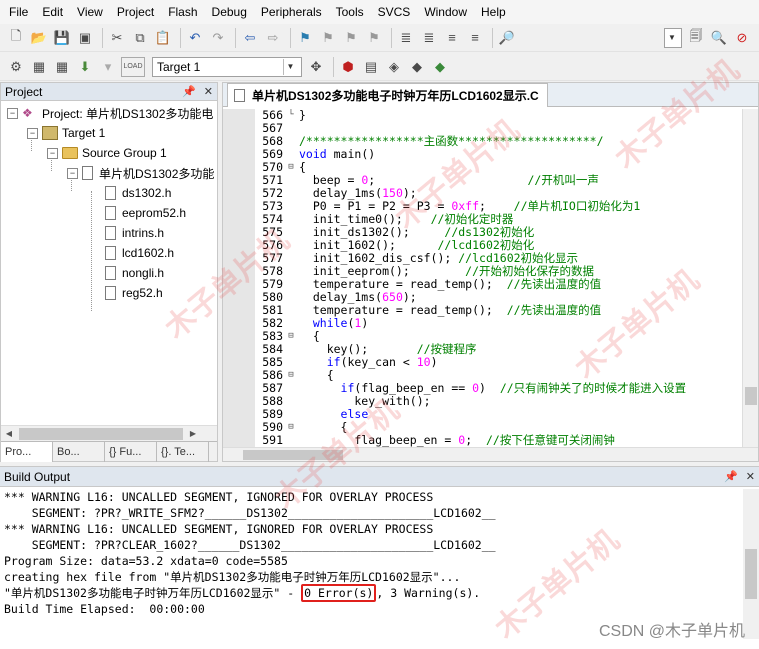 The image size is (759, 649). What do you see at coordinates (143, 233) in the screenshot?
I see `tree-item-label: intrins.h` at bounding box center [143, 233].